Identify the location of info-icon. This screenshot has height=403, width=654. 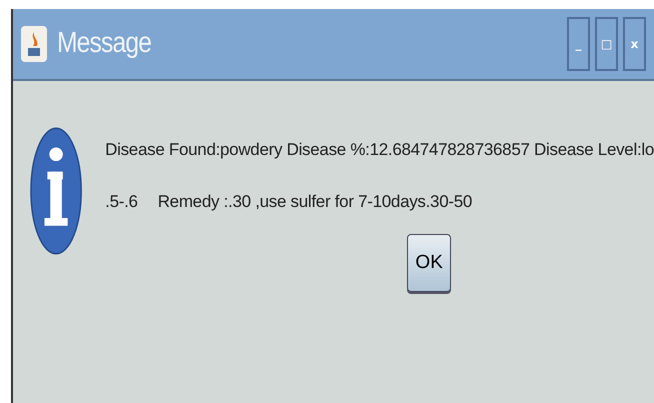
(56, 191).